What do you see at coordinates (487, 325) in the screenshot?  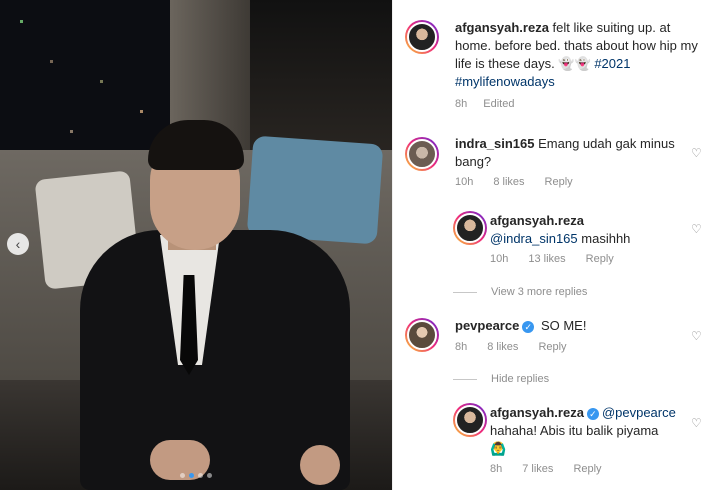 I see `comment-username: pevpearce` at bounding box center [487, 325].